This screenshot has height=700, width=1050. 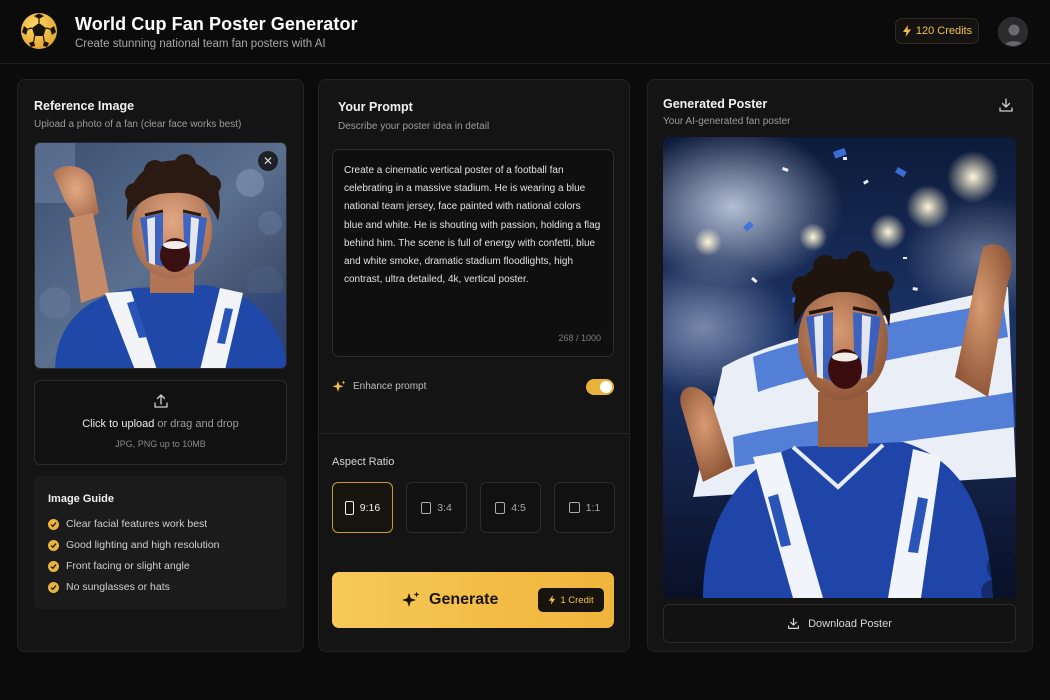 I want to click on generate-cost-badge: 1 Credit, so click(x=571, y=600).